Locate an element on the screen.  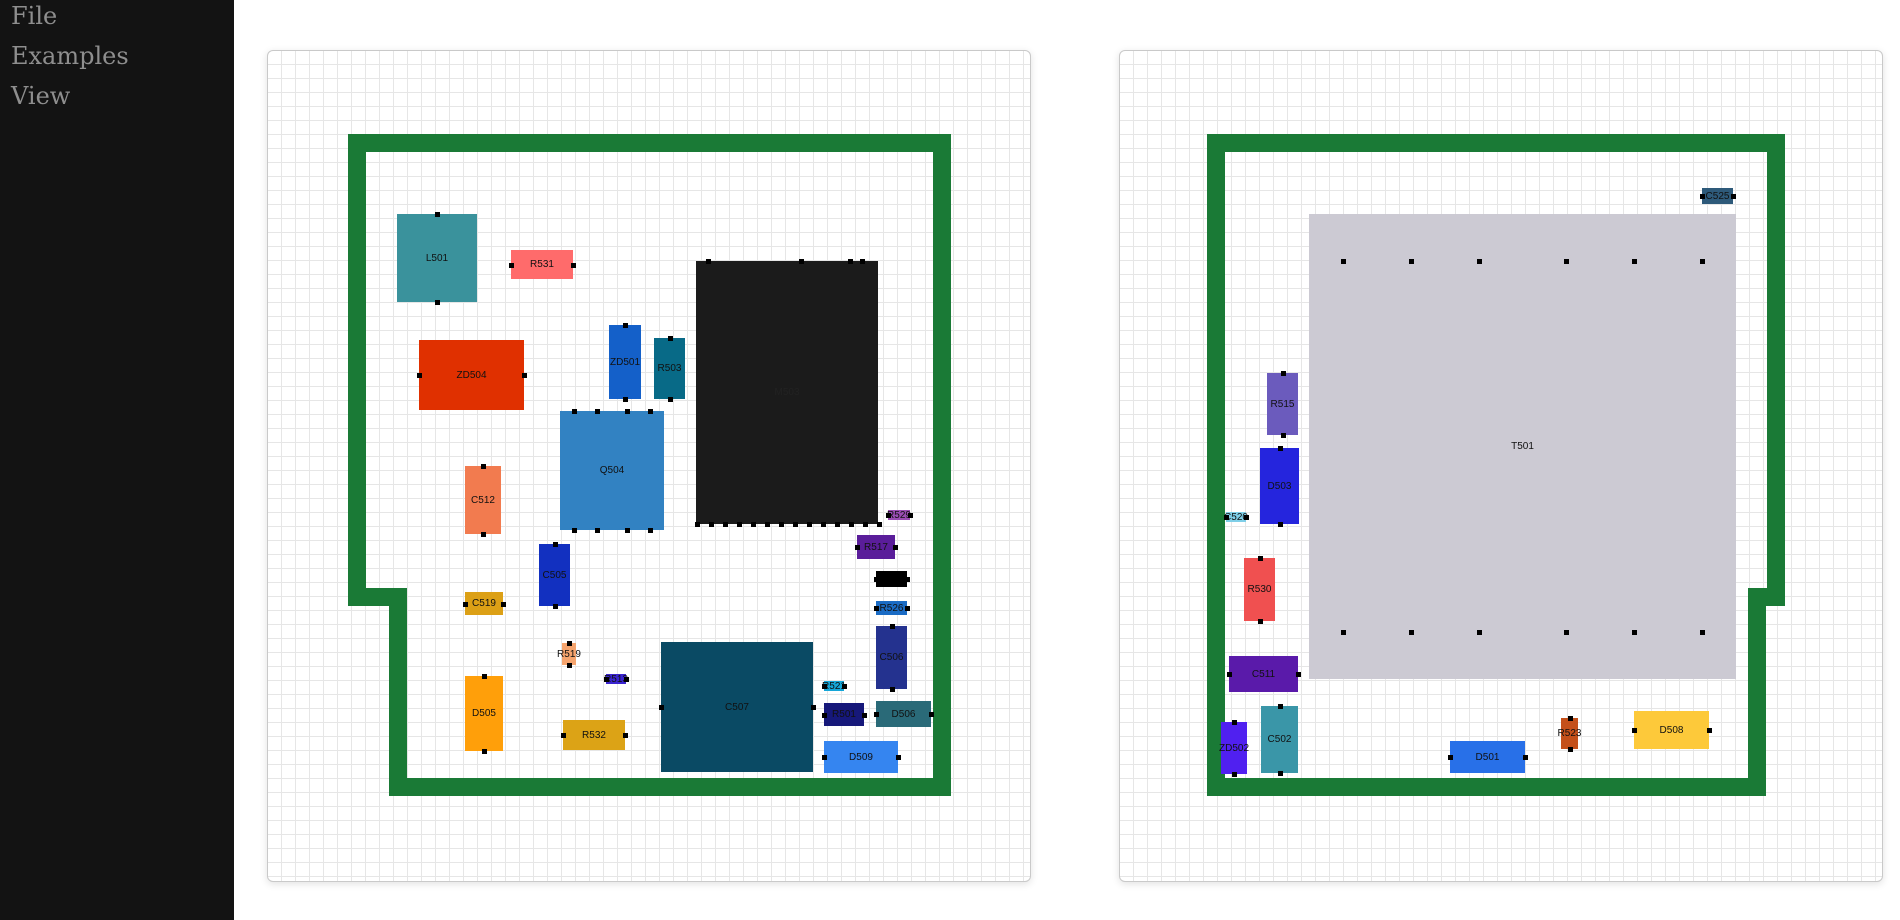
component-label: R503 is located at coordinates (669, 368).